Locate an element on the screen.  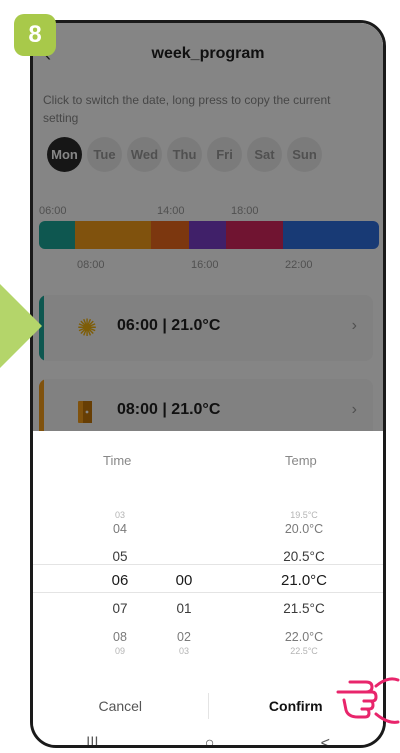
picker-item: 01 is located at coordinates (184, 608).